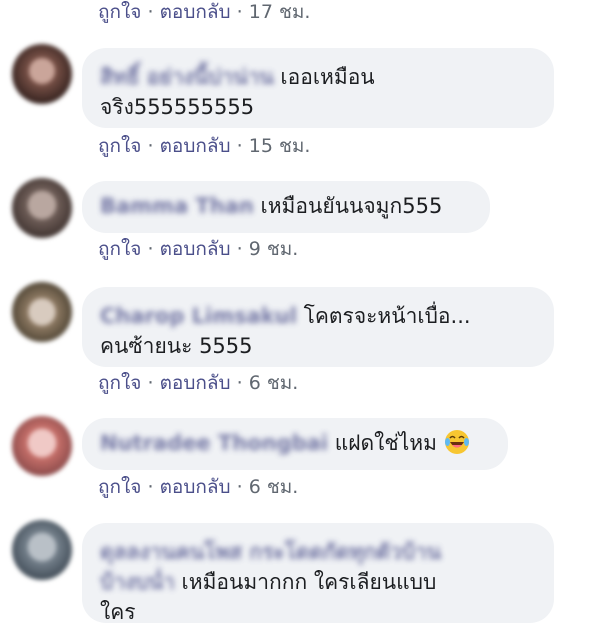  What do you see at coordinates (137, 582) in the screenshot?
I see `comment-author: บ้างบน่ำ` at bounding box center [137, 582].